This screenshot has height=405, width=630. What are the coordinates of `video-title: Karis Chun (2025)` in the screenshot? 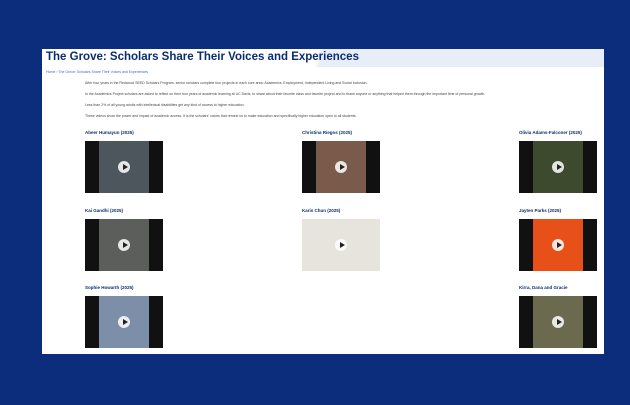 It's located at (321, 210).